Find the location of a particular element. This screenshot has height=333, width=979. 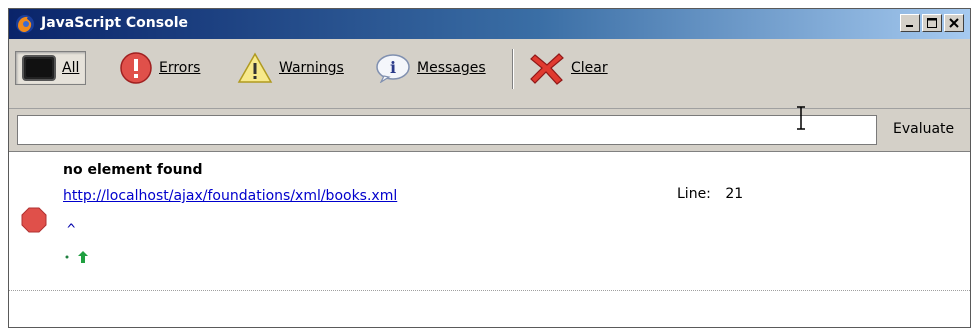

line-number: 21 is located at coordinates (734, 194).